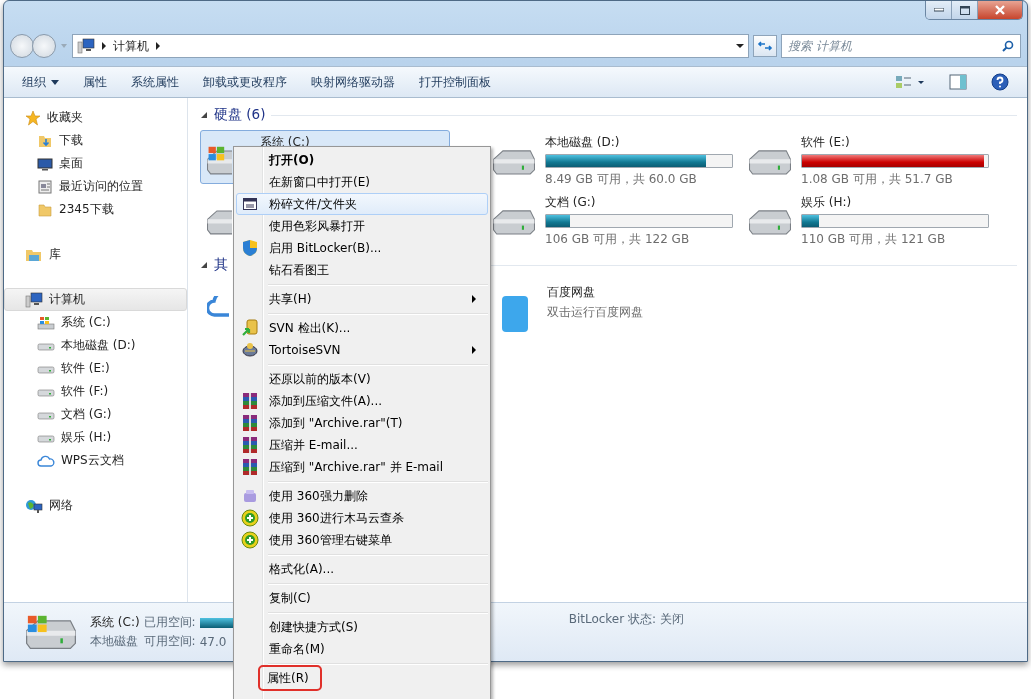 Image resolution: width=1031 pixels, height=699 pixels. I want to click on bitlocker-status: BitLocker 状态: 关闭, so click(626, 619).